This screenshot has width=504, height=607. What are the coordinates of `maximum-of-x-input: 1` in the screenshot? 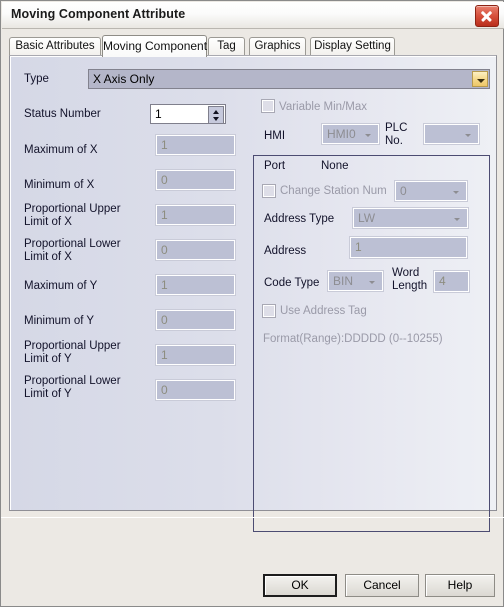 It's located at (195, 145).